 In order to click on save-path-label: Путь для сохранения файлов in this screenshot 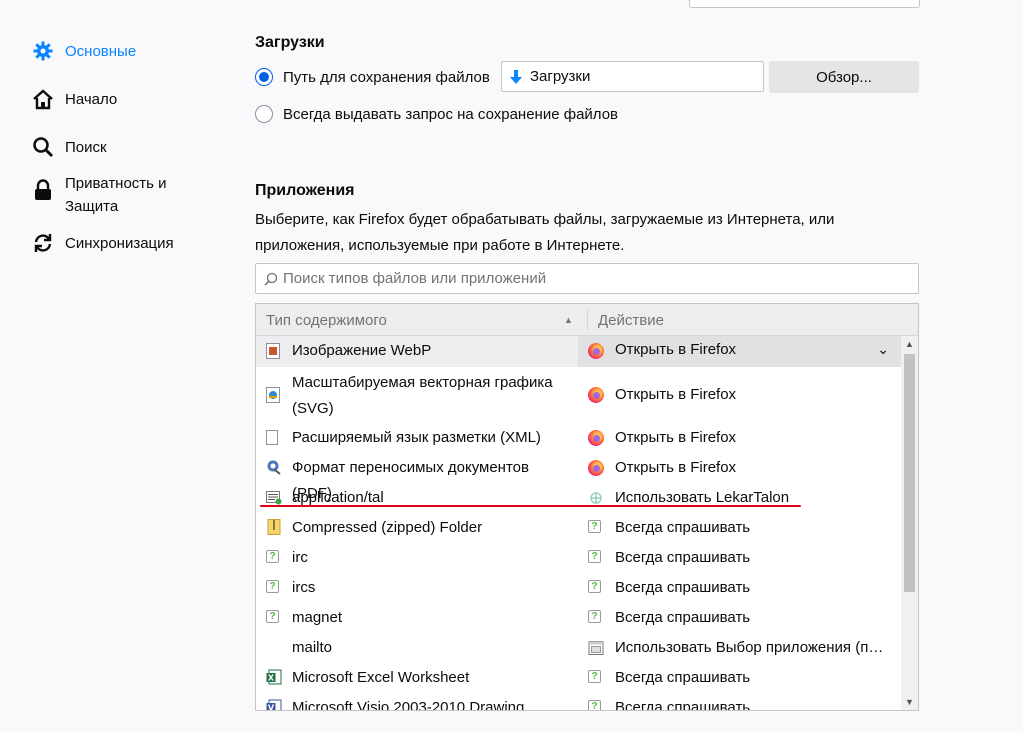, I will do `click(386, 77)`.